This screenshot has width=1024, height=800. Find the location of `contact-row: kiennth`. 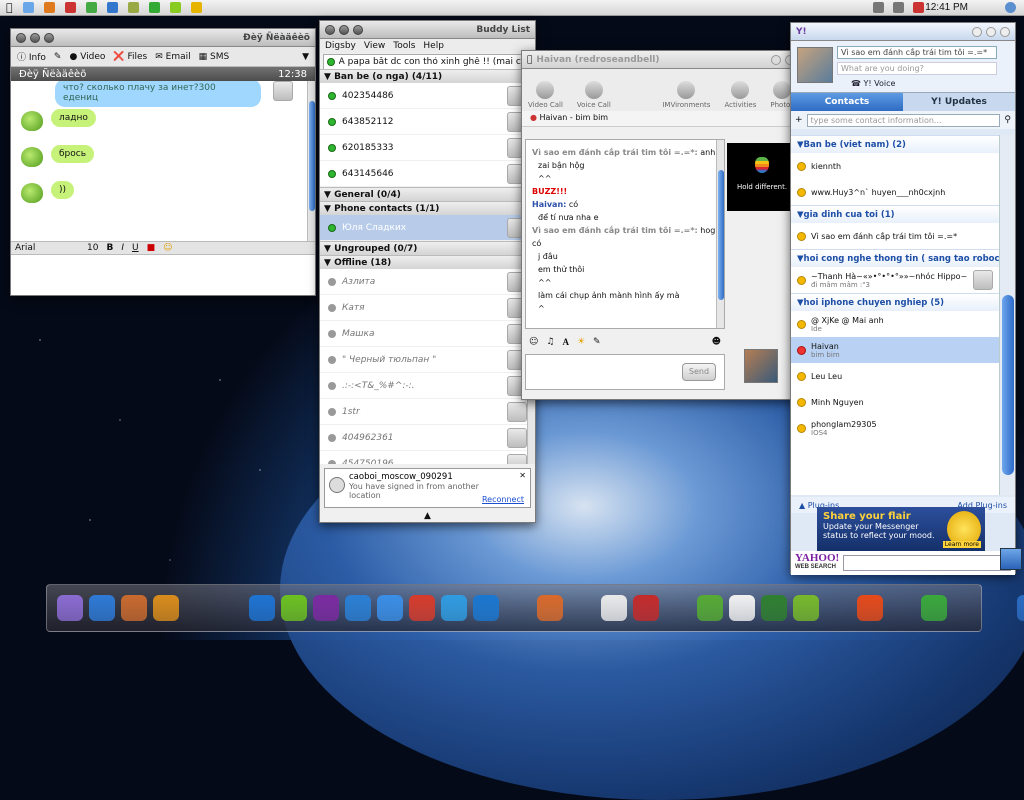

contact-row: kiennth is located at coordinates (895, 166).